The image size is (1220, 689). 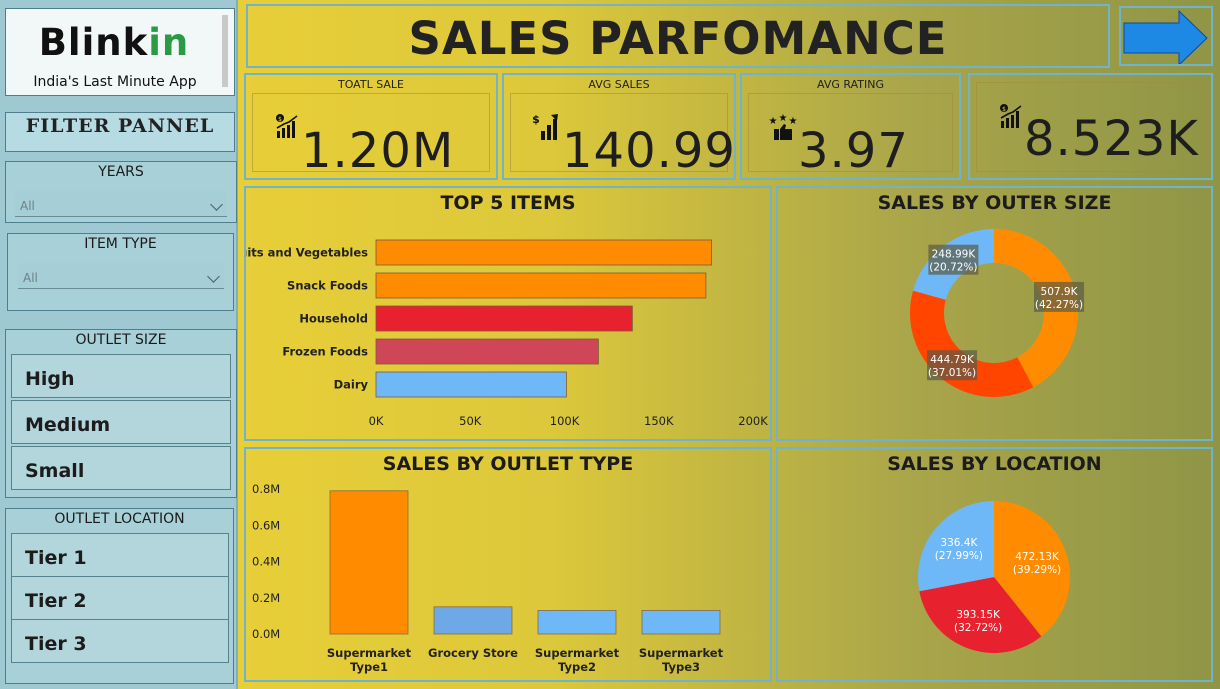 What do you see at coordinates (850, 84) in the screenshot?
I see `kpi-label: AVG RATING` at bounding box center [850, 84].